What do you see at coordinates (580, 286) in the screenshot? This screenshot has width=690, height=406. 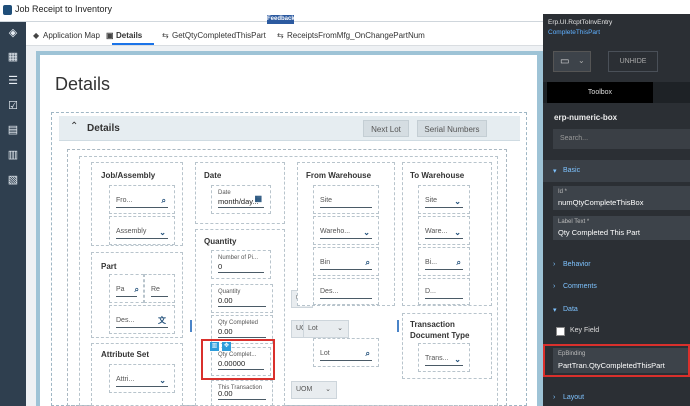 I see `comments-section-label: Comments` at bounding box center [580, 286].